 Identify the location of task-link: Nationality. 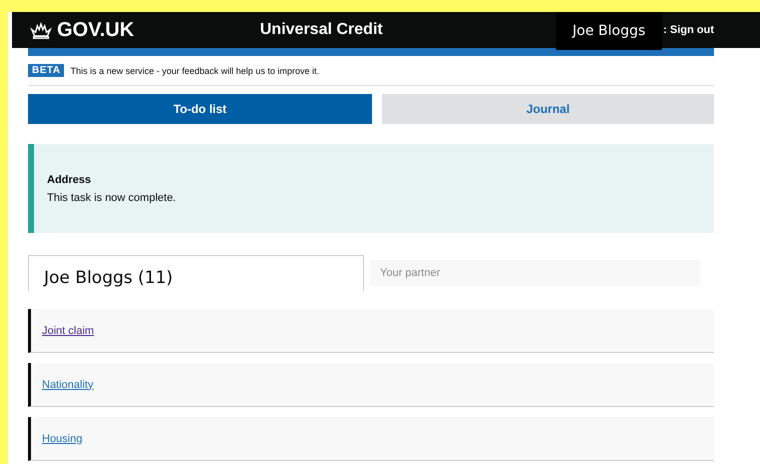
(68, 384).